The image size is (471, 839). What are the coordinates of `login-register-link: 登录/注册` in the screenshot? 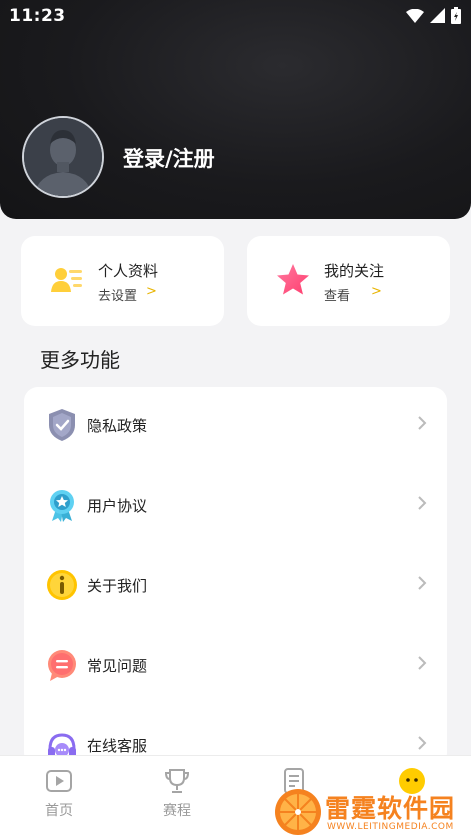 It's located at (169, 158).